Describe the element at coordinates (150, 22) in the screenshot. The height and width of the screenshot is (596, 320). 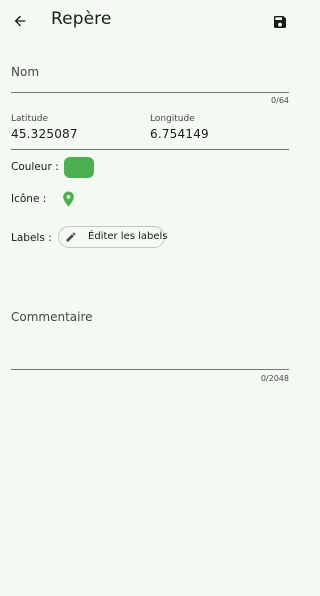
I see `app-bar: Repère` at that location.